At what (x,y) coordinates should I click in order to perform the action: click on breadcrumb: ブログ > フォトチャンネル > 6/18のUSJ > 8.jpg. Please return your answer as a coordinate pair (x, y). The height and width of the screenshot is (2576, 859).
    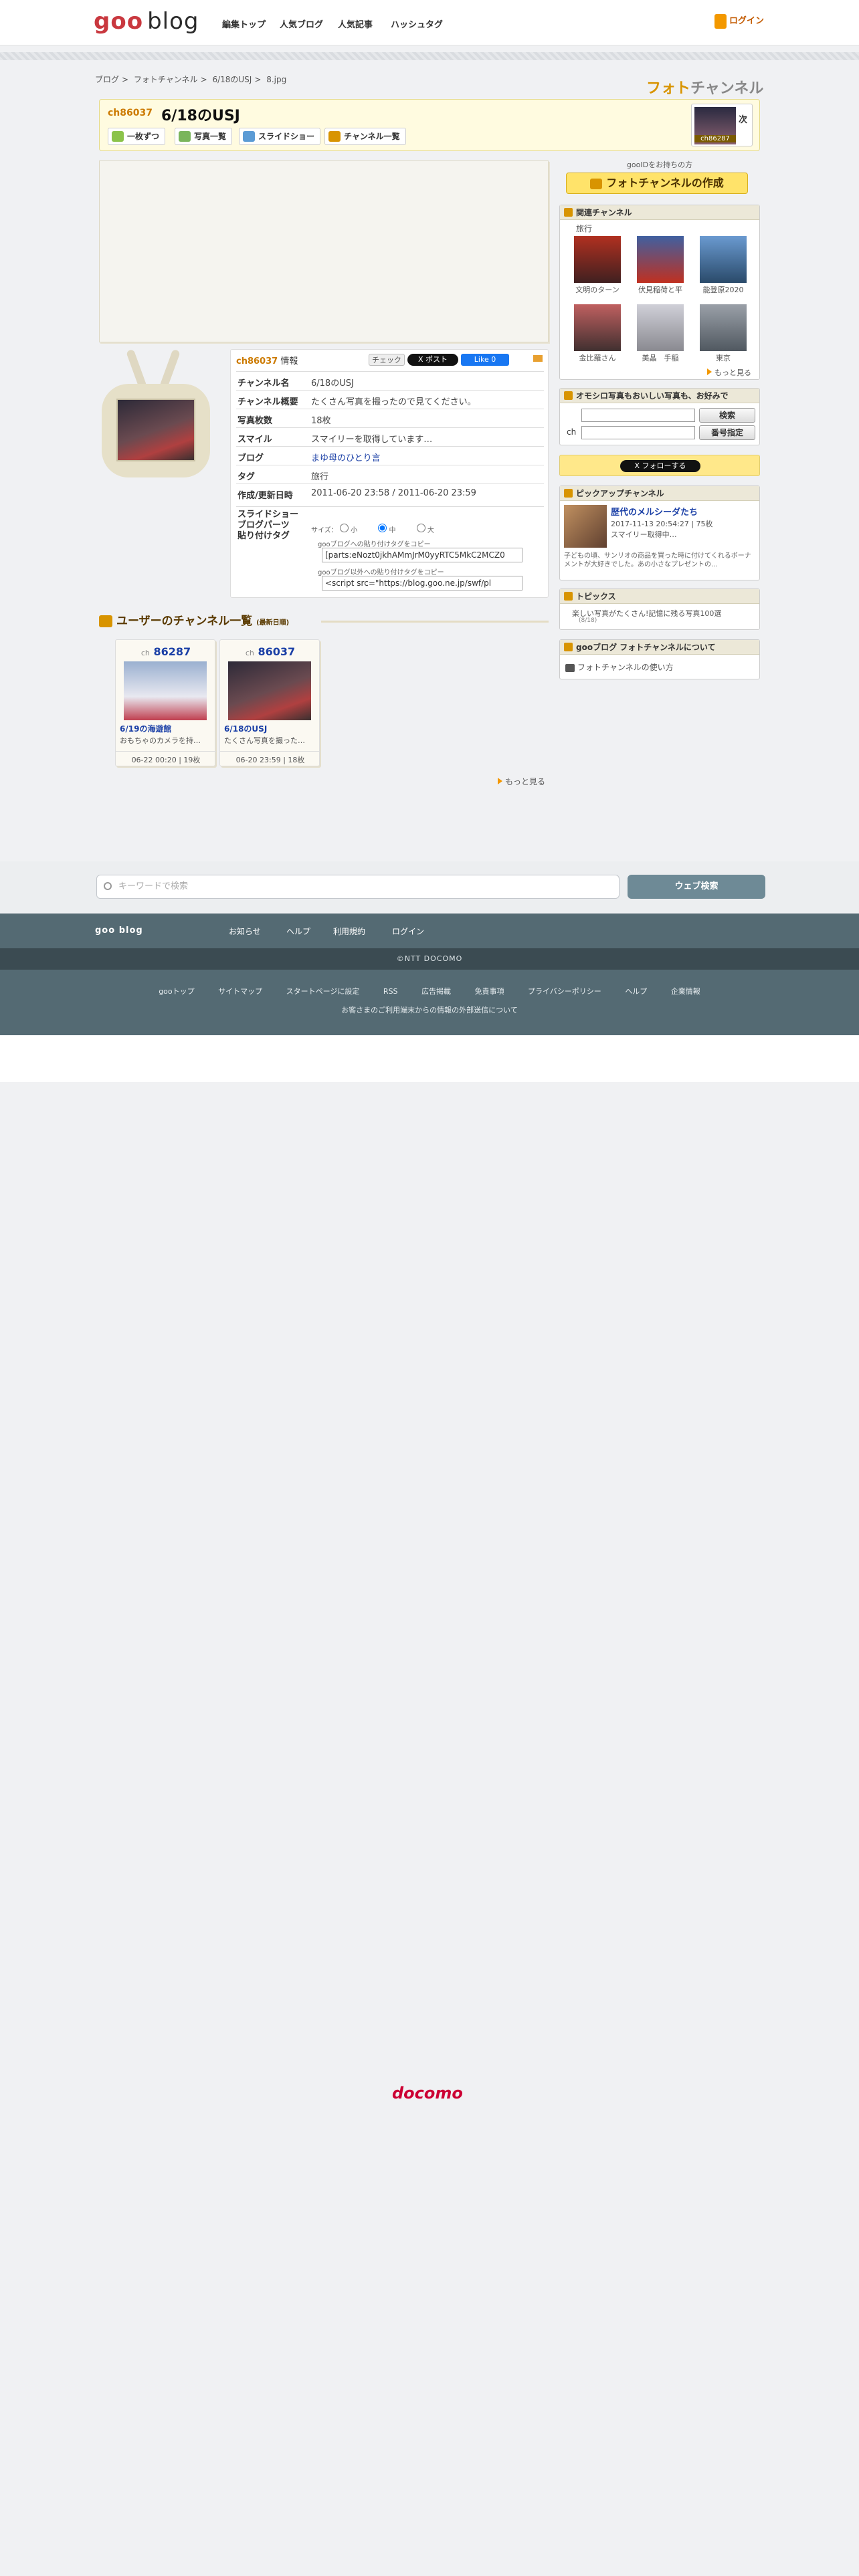
    Looking at the image, I should click on (191, 80).